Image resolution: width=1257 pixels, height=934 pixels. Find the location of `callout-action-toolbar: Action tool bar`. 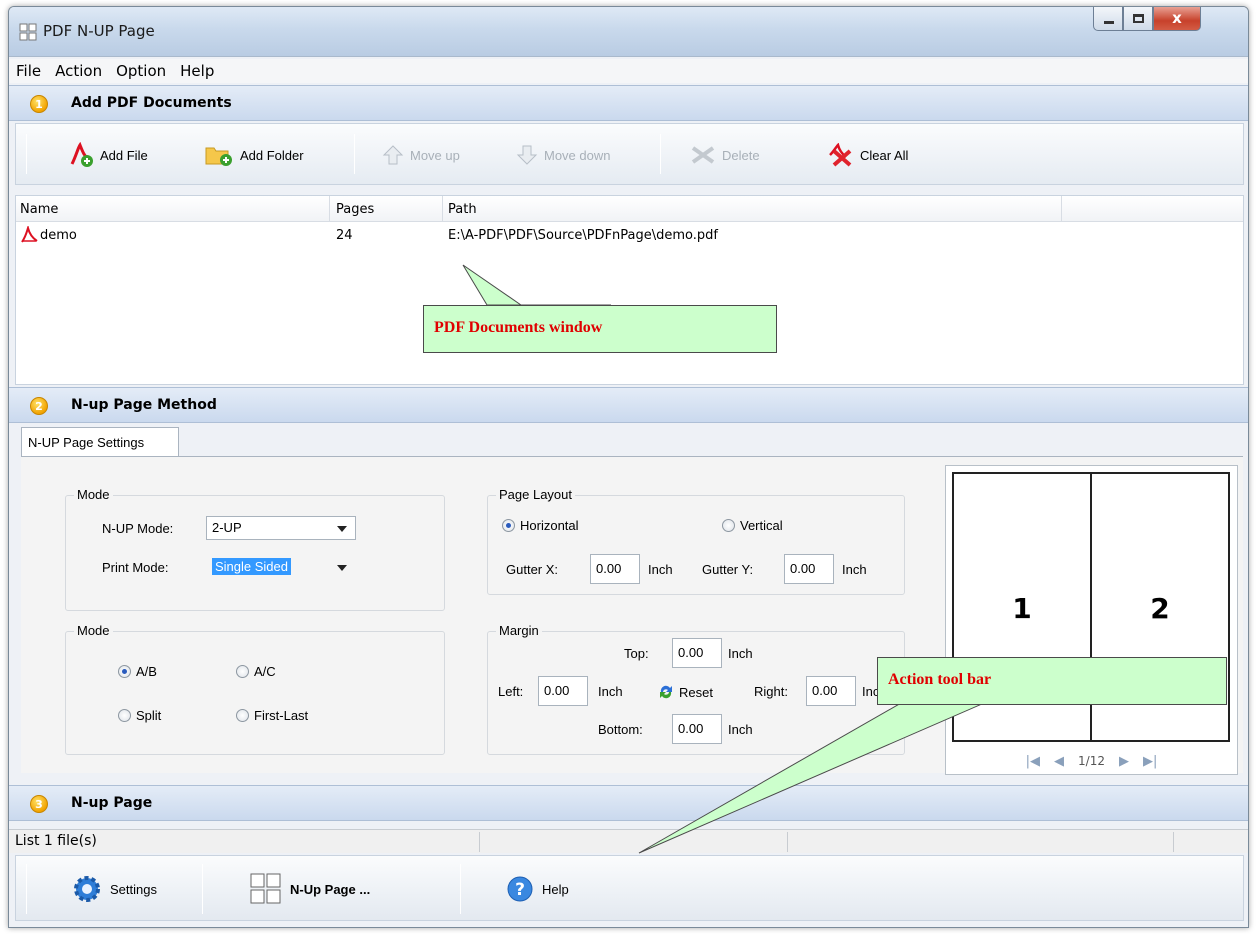

callout-action-toolbar: Action tool bar is located at coordinates (1052, 681).